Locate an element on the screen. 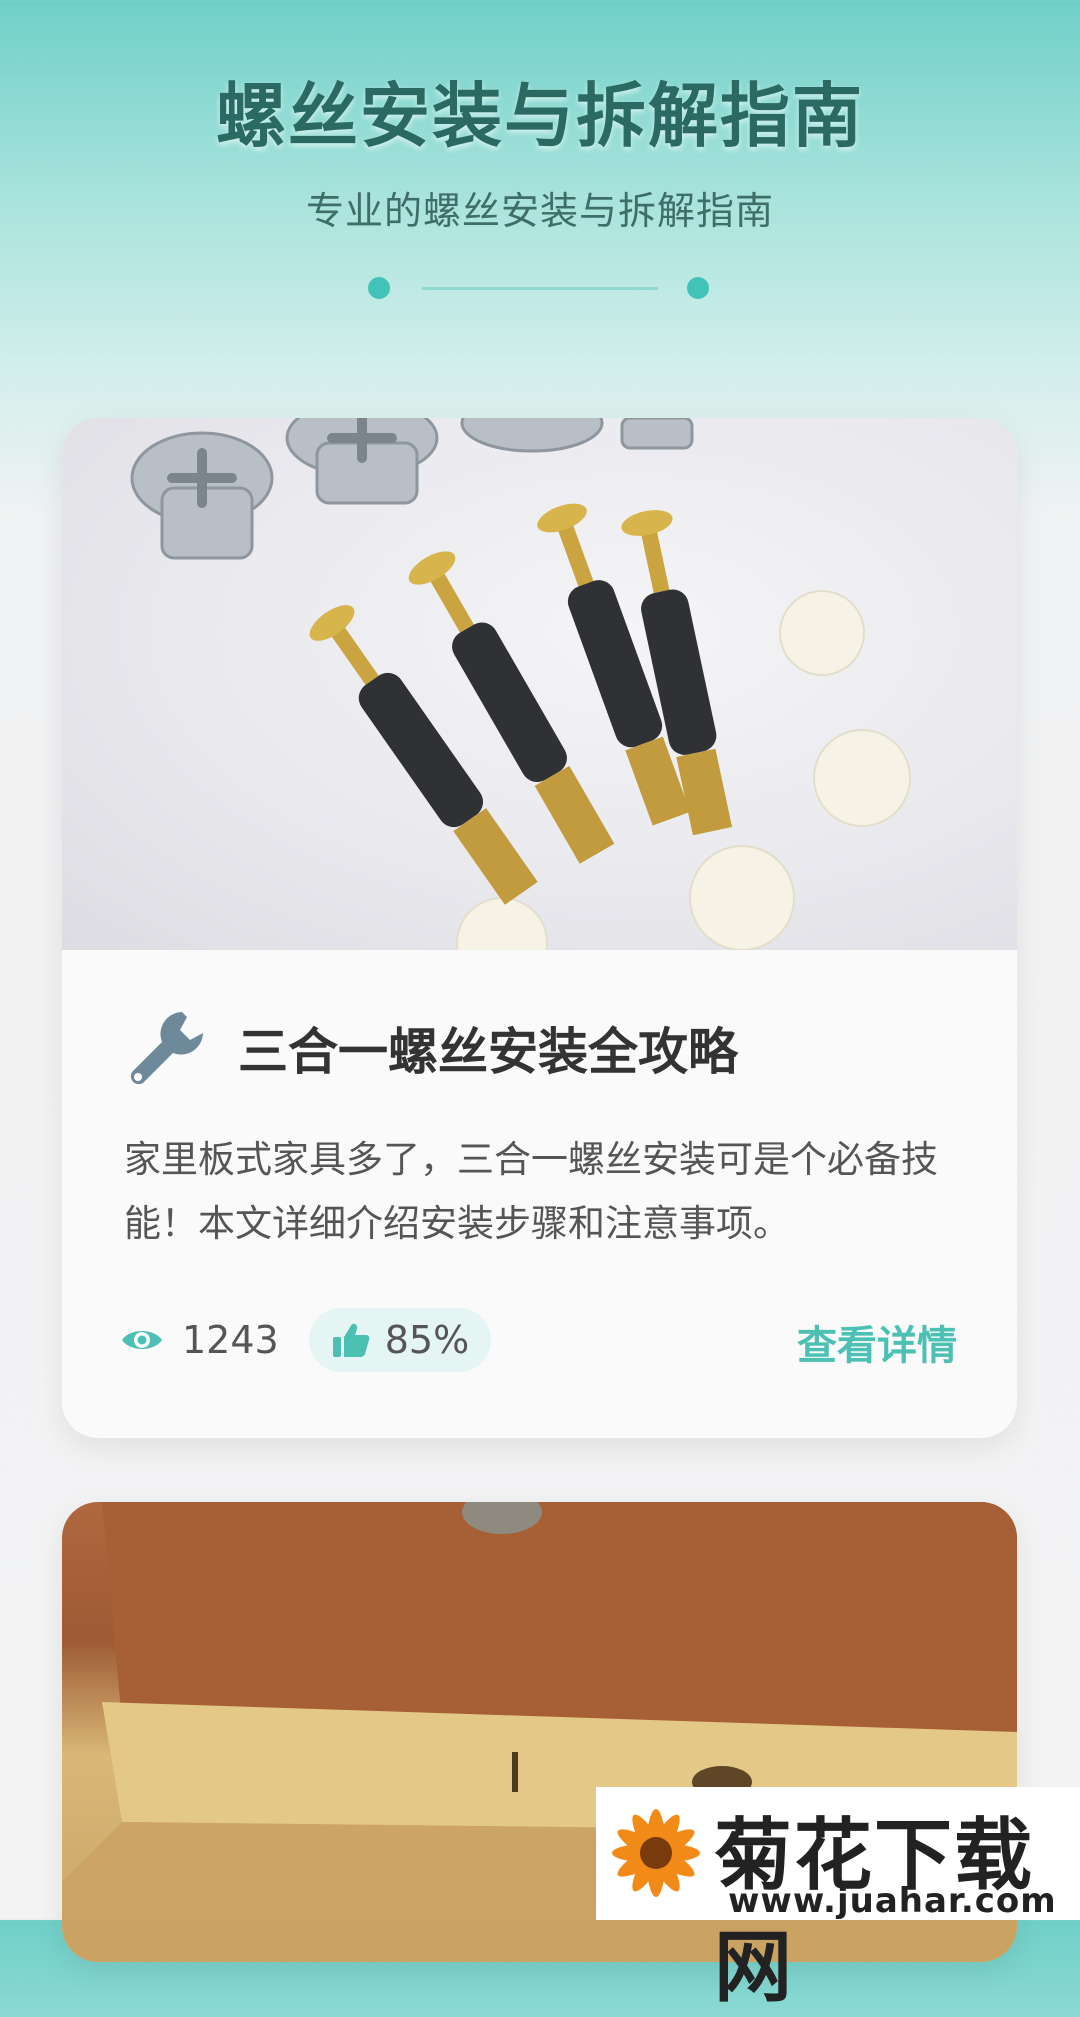  article-stats: 1243 85% is located at coordinates (306, 1340).